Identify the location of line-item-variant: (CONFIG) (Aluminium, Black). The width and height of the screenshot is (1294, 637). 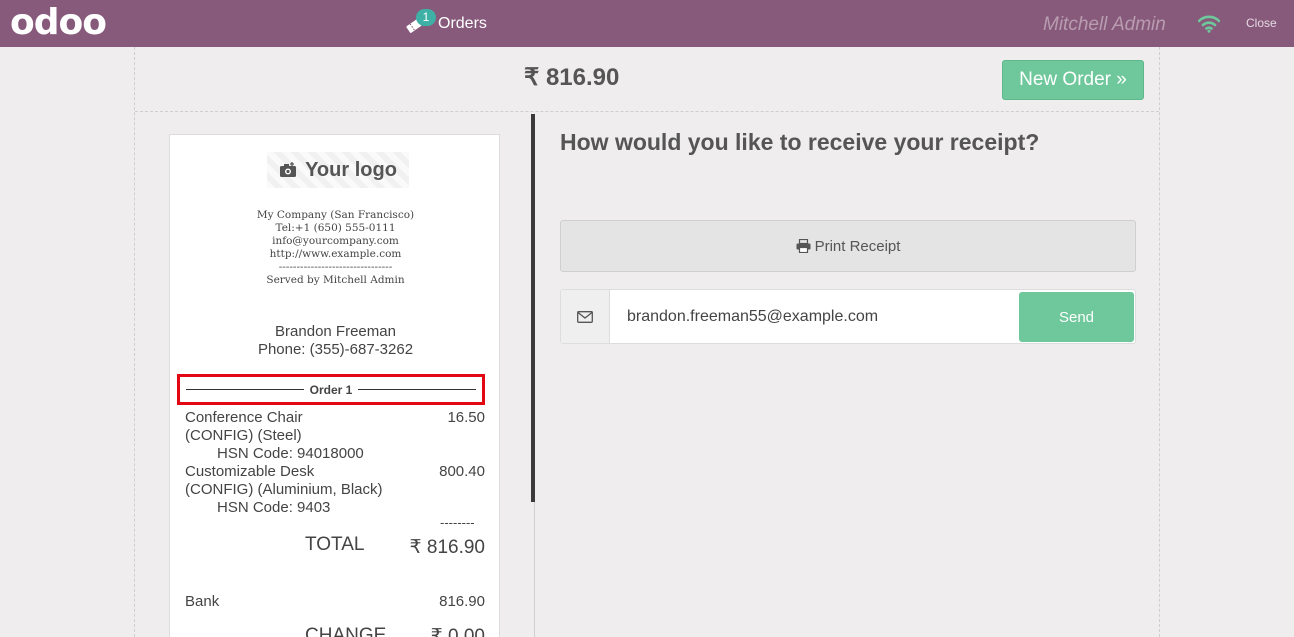
(284, 489).